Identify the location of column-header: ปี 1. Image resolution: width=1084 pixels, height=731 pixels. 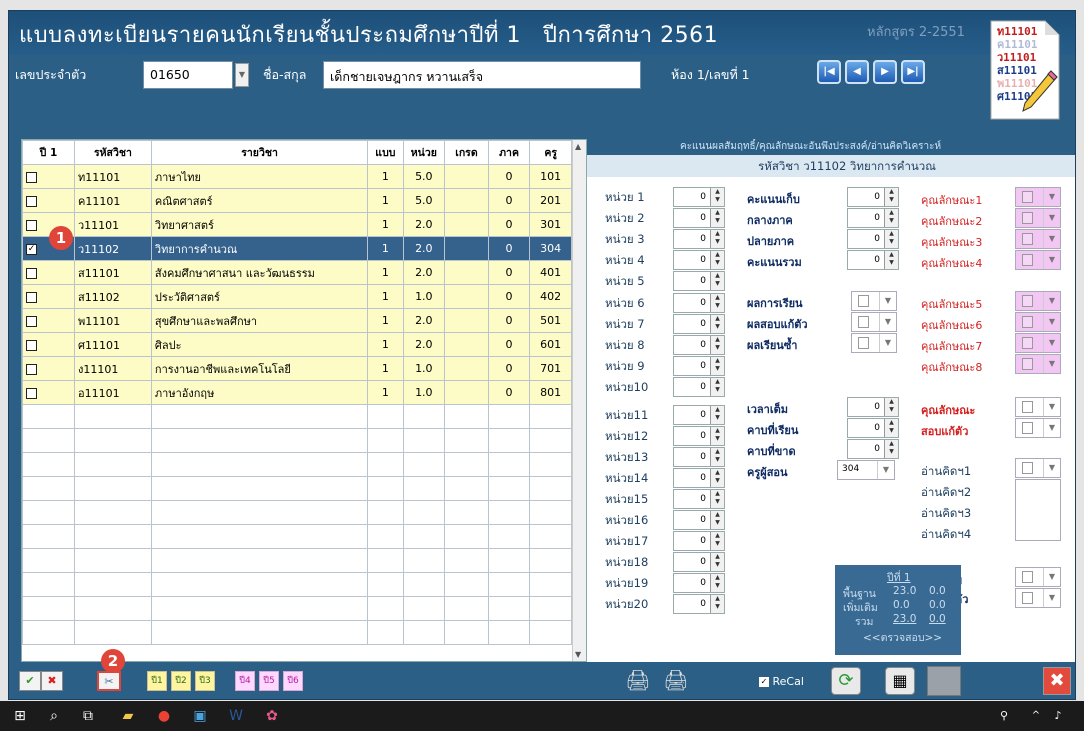
(48, 152).